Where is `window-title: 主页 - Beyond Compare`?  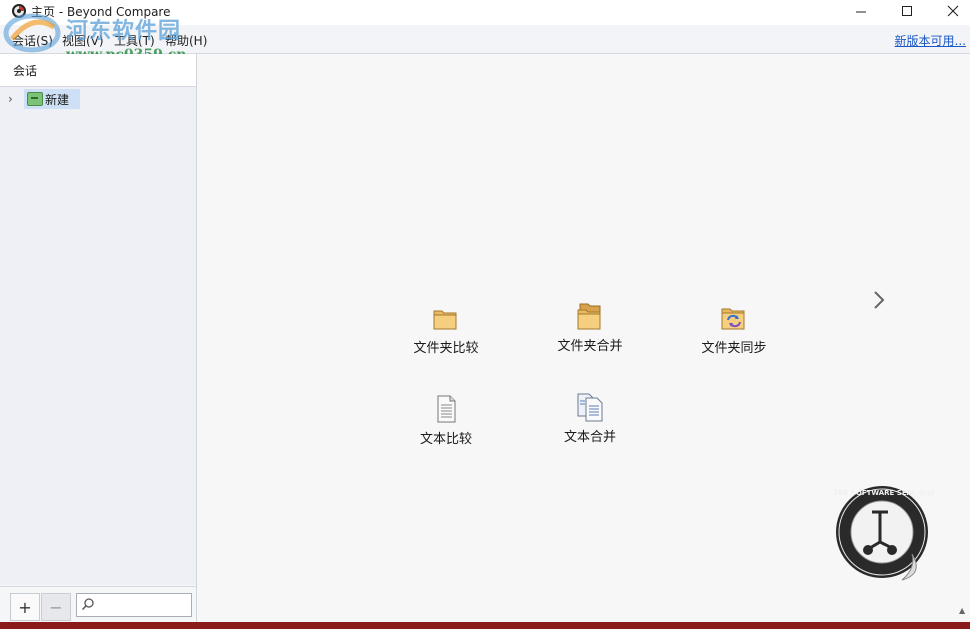
window-title: 主页 - Beyond Compare is located at coordinates (101, 12).